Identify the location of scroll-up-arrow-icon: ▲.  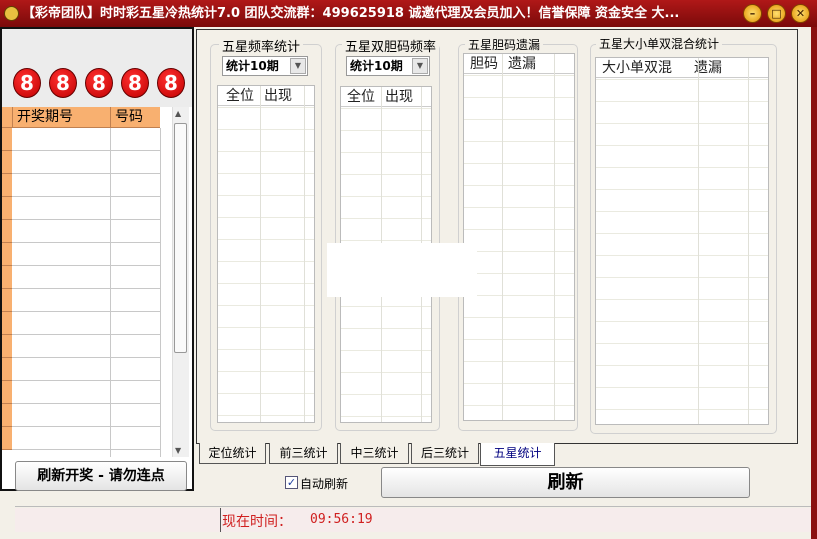
(178, 113).